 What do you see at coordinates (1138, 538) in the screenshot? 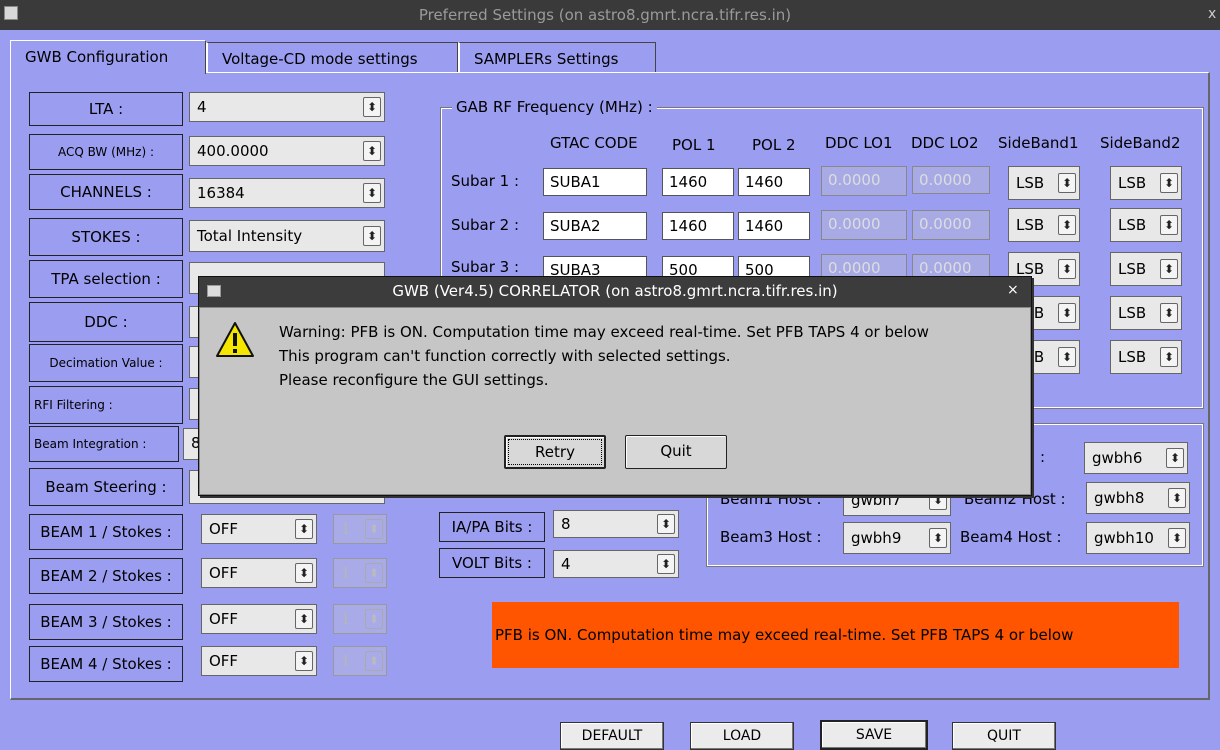
I see `beam4-host-select: gwbh10 ⬍` at bounding box center [1138, 538].